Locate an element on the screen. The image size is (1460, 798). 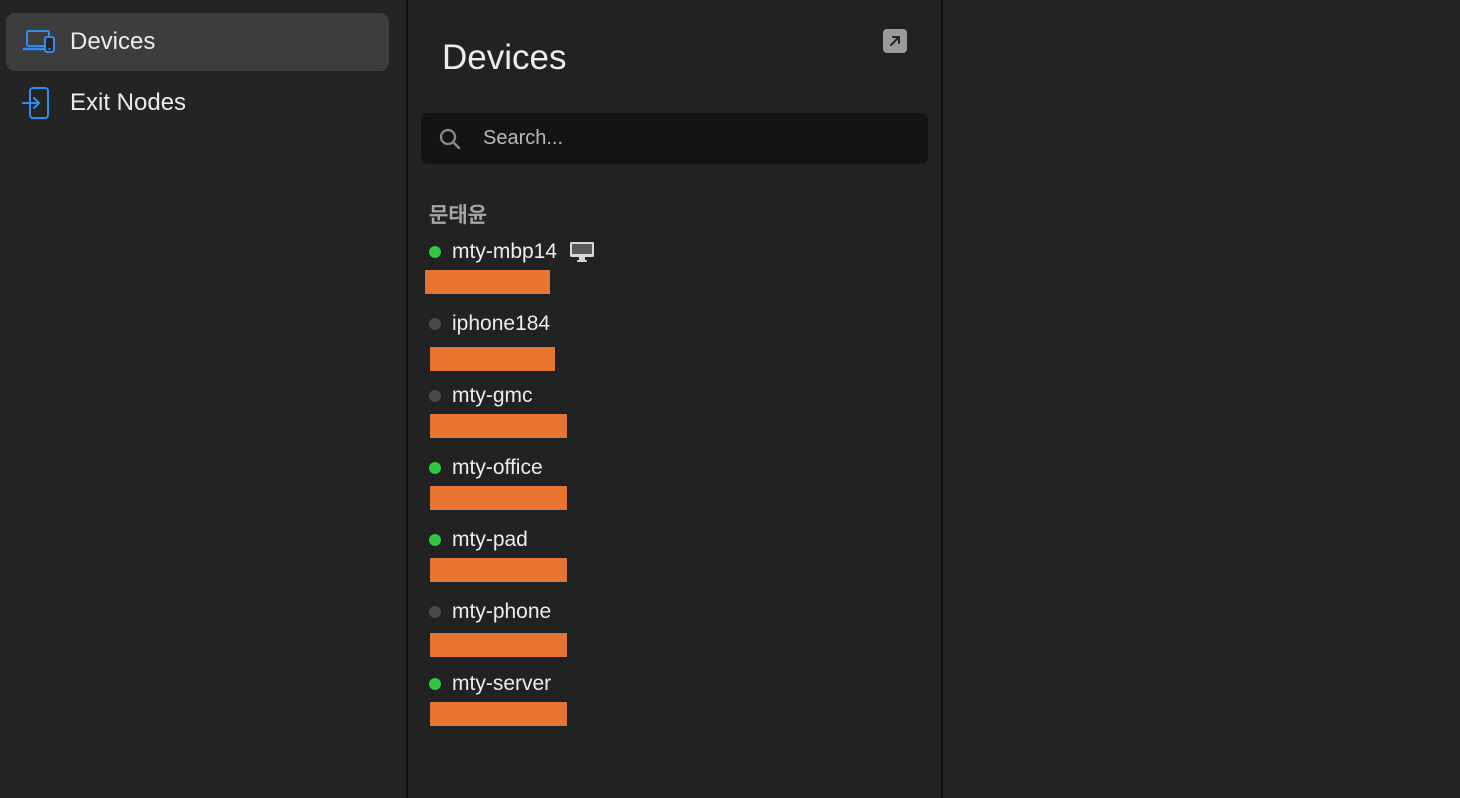
owner-group-label: 문태윤 is located at coordinates (458, 215).